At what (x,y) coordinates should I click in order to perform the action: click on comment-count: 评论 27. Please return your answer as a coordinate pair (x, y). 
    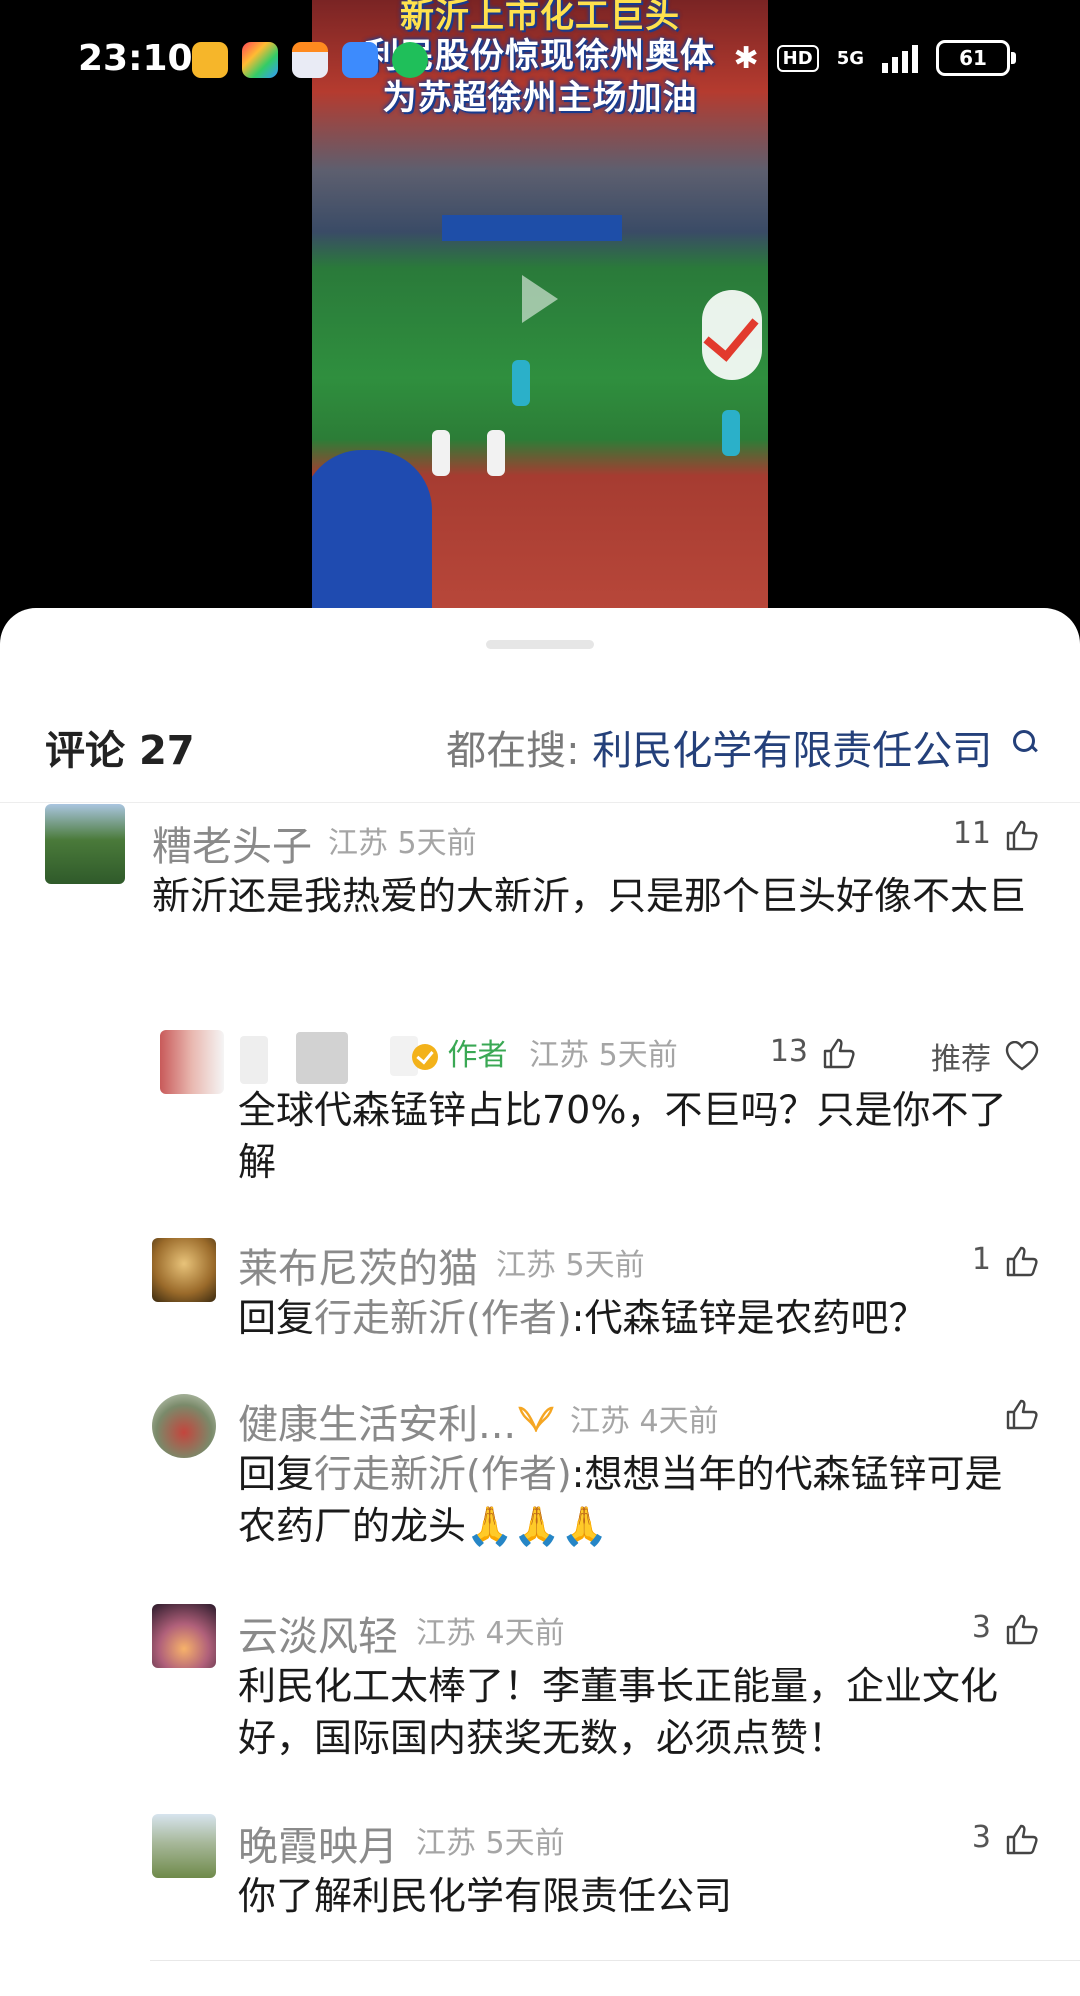
    Looking at the image, I should click on (120, 747).